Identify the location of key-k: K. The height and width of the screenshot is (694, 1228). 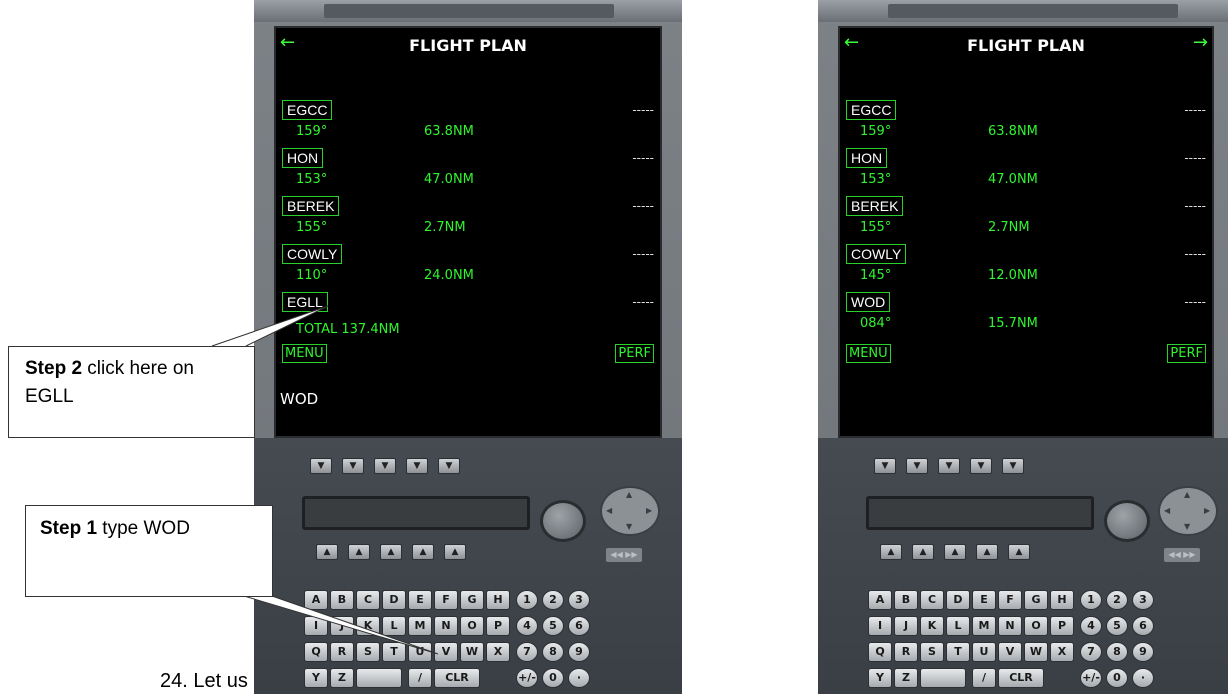
(368, 626).